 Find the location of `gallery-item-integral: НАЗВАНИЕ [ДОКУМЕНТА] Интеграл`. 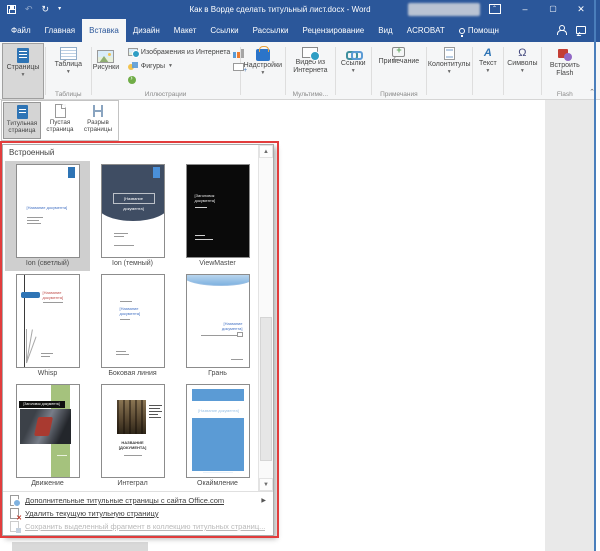

gallery-item-integral: НАЗВАНИЕ [ДОКУМЕНТА] Интеграл is located at coordinates (132, 436).